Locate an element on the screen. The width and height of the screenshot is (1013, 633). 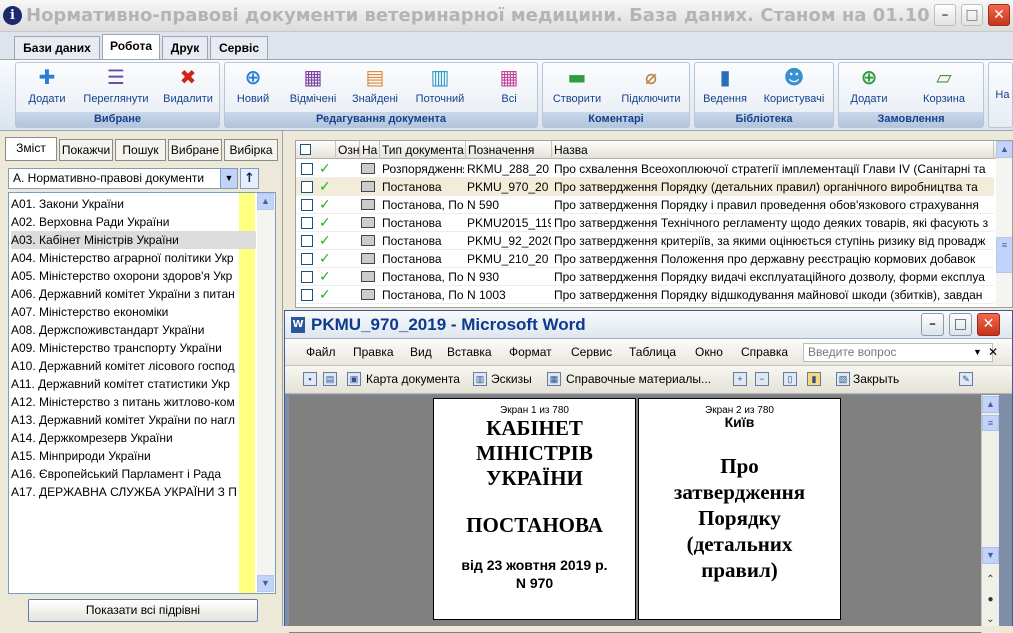
level-up-button: ↑ is located at coordinates (249, 178).